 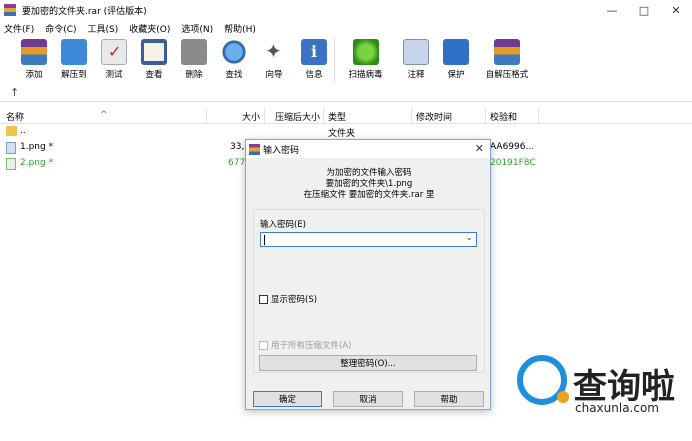 I want to click on virus-scan-icon, so click(x=365, y=52).